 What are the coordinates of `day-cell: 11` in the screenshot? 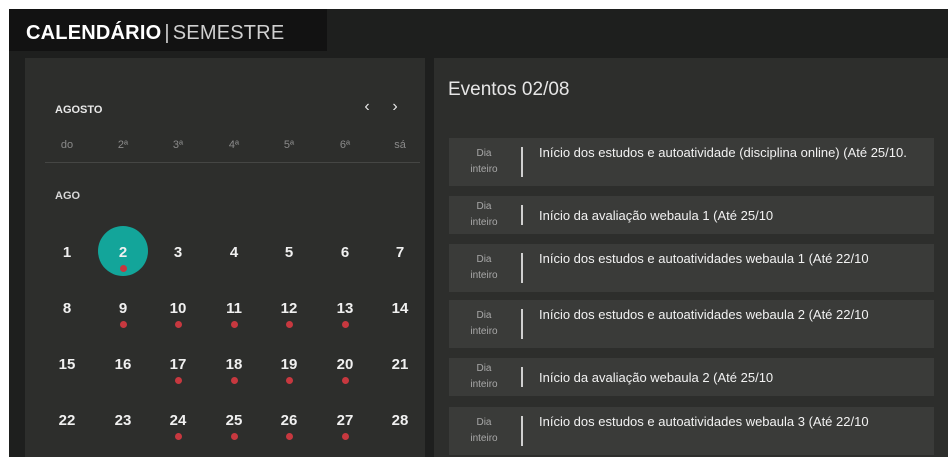 It's located at (234, 314).